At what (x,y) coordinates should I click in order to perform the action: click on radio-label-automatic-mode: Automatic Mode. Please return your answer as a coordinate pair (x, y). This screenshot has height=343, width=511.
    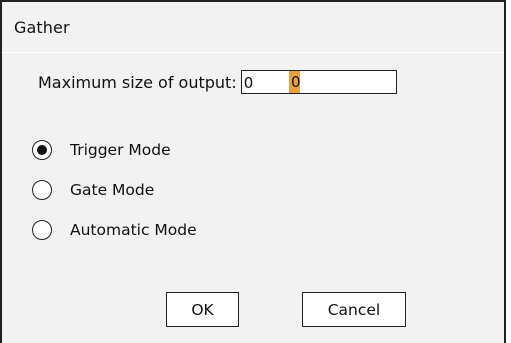
    Looking at the image, I should click on (133, 230).